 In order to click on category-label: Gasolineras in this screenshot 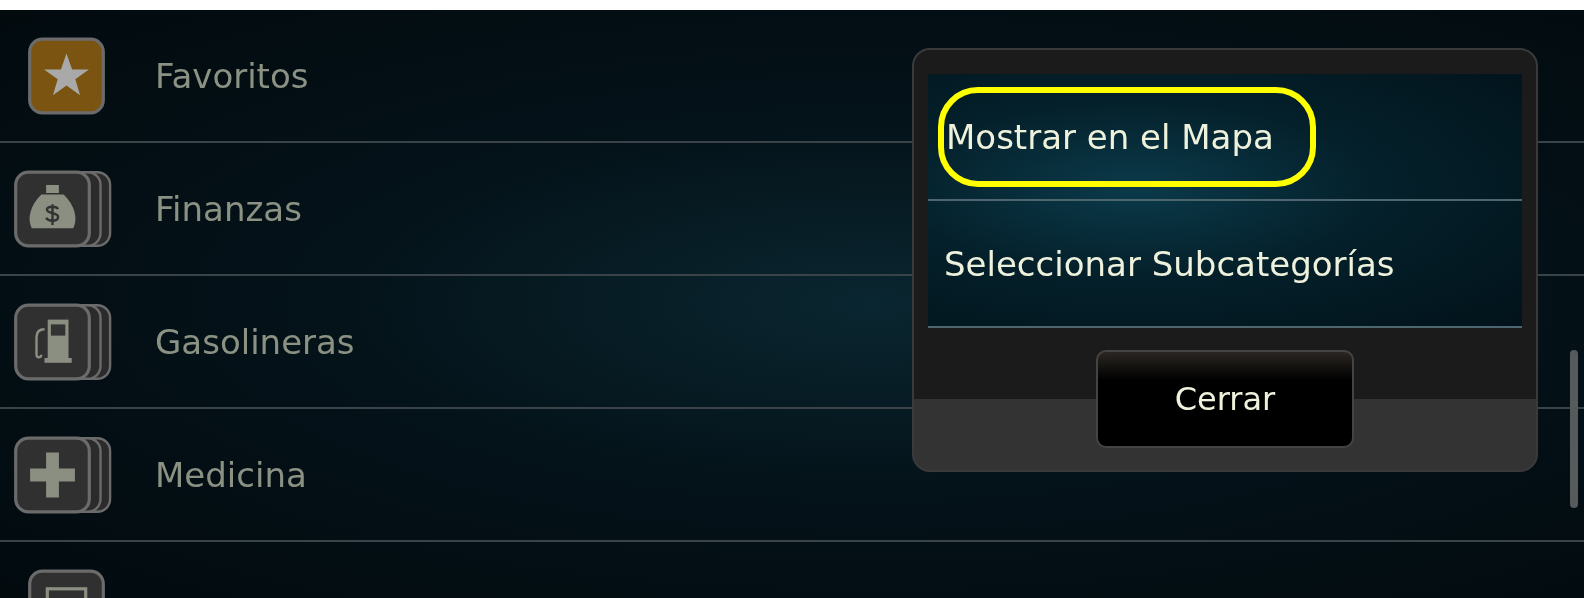, I will do `click(255, 341)`.